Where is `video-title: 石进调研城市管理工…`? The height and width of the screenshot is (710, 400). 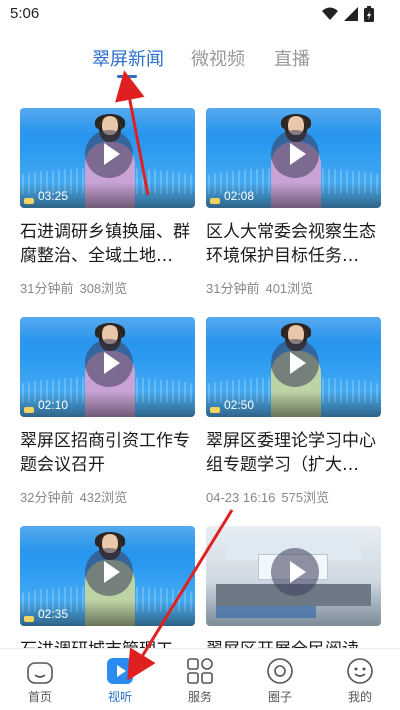
video-title: 石进调研城市管理工… is located at coordinates (109, 643).